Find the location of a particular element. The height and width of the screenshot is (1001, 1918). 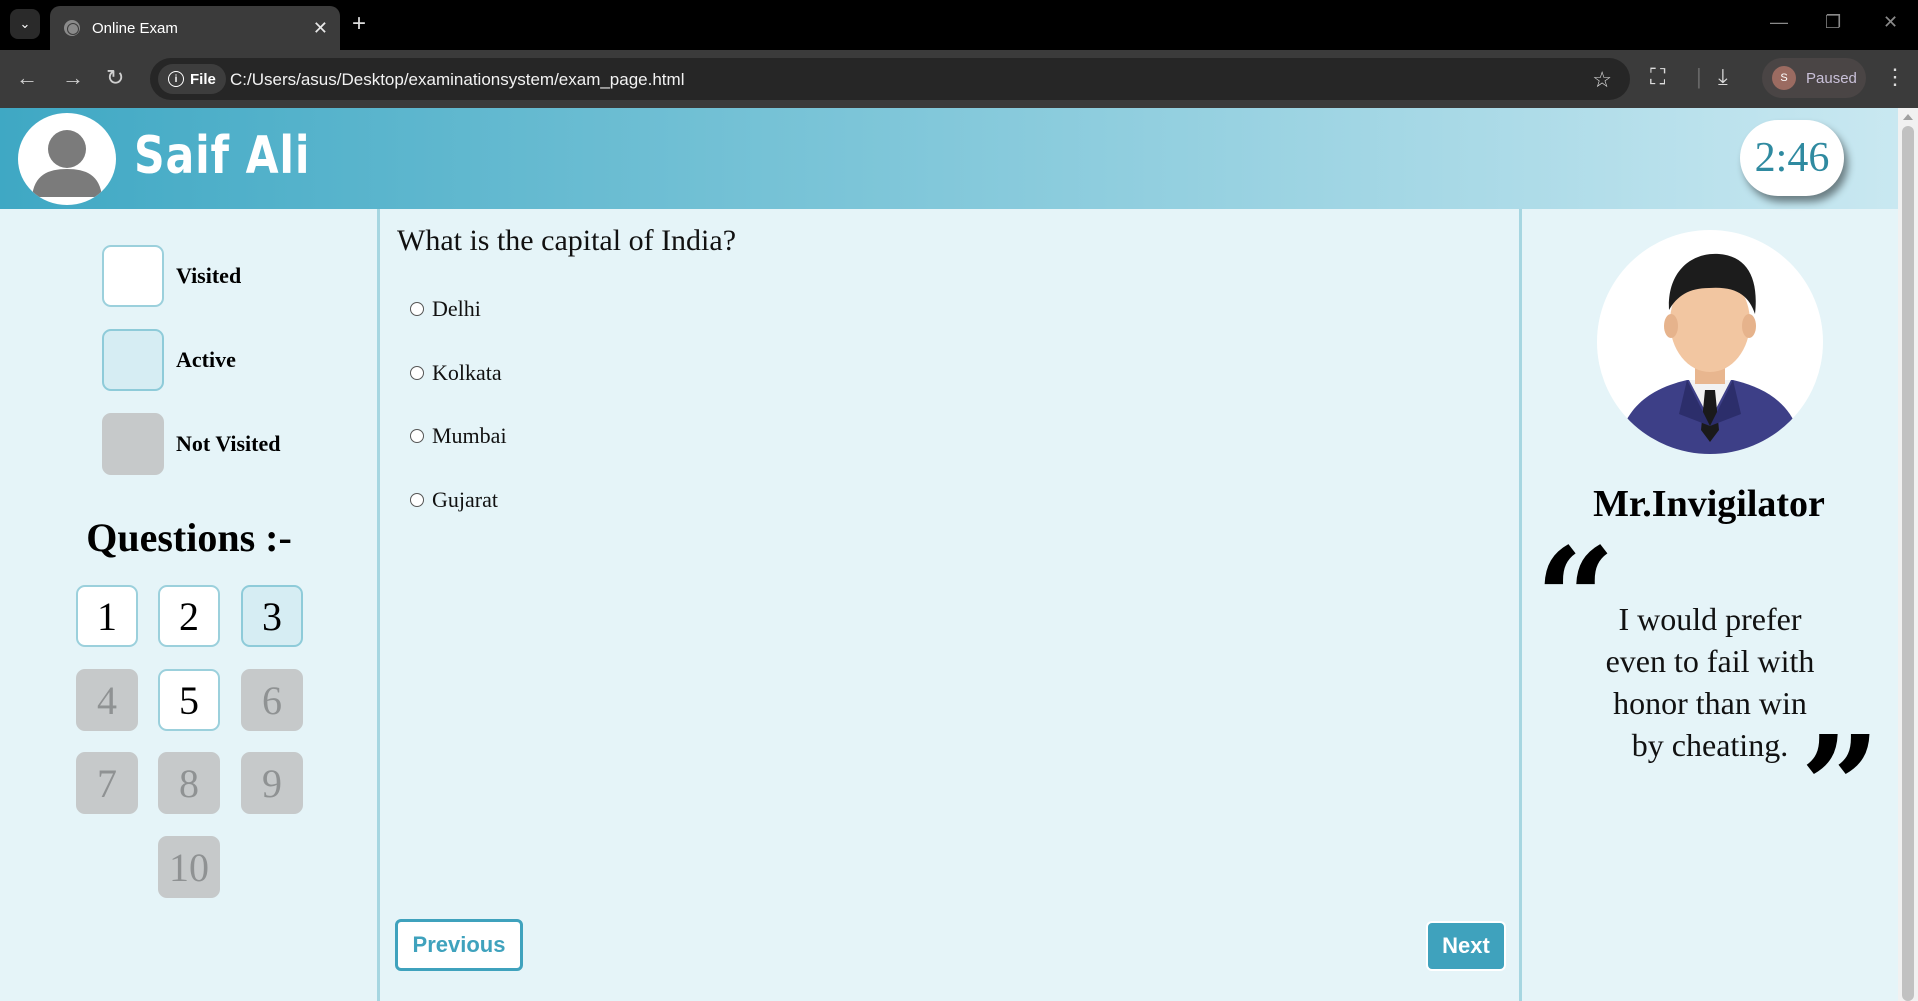

question-text: What is the capital of India? is located at coordinates (567, 240).